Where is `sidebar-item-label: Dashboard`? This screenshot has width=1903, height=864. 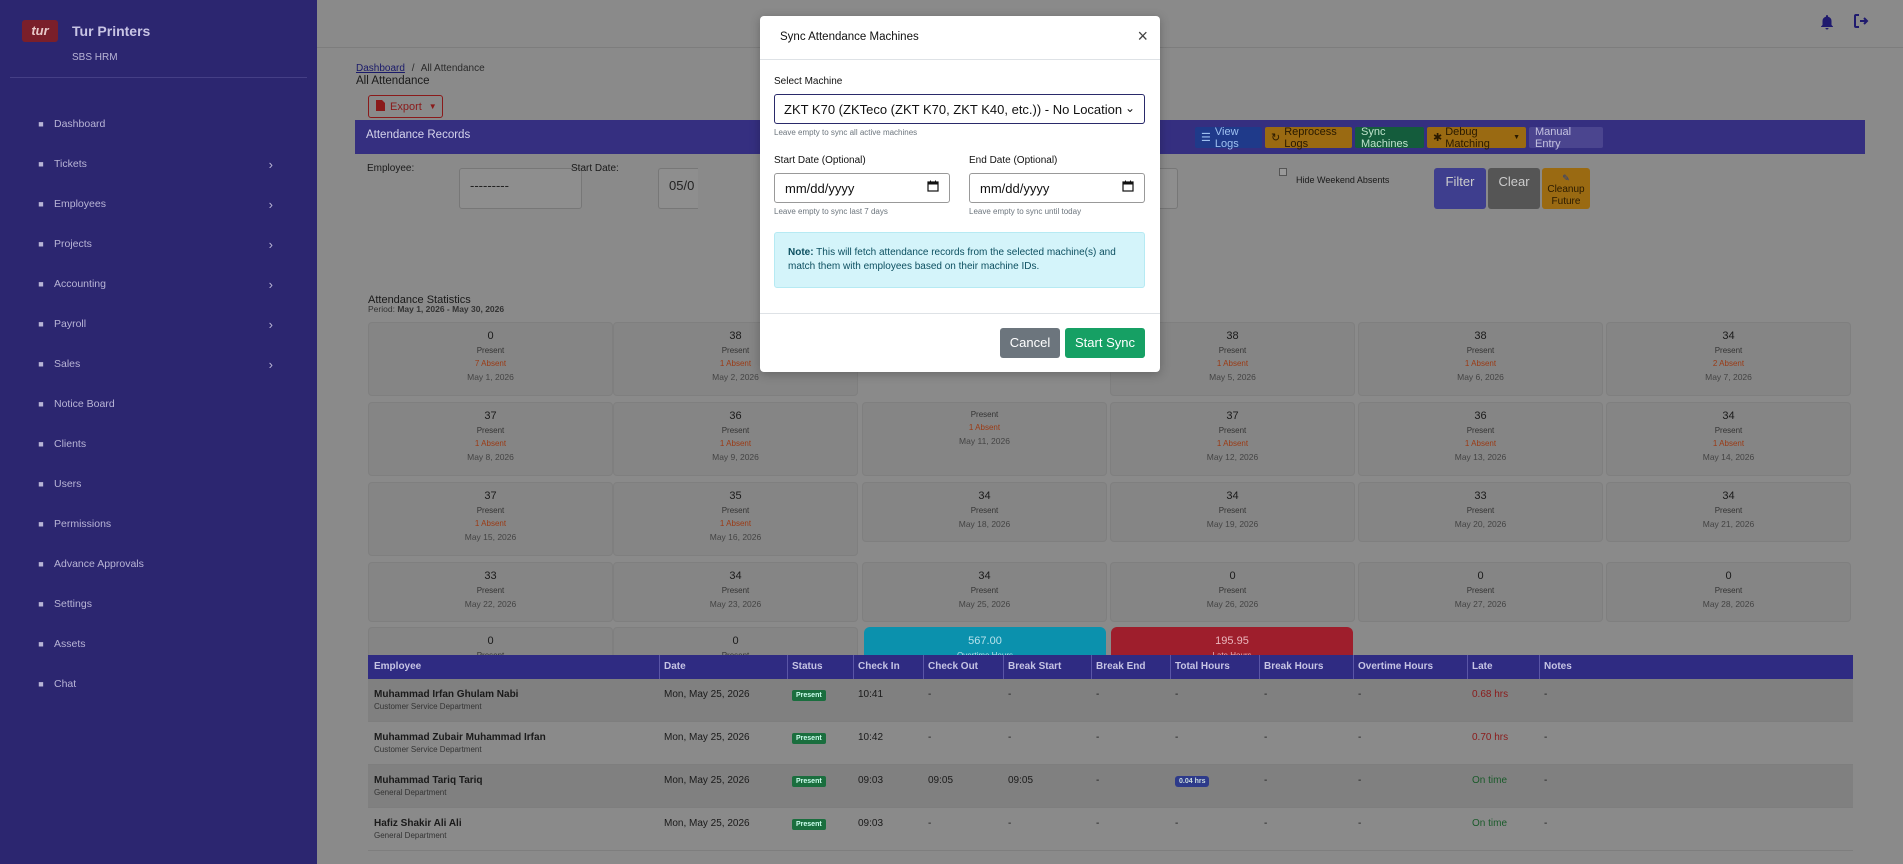
sidebar-item-label: Dashboard is located at coordinates (80, 124).